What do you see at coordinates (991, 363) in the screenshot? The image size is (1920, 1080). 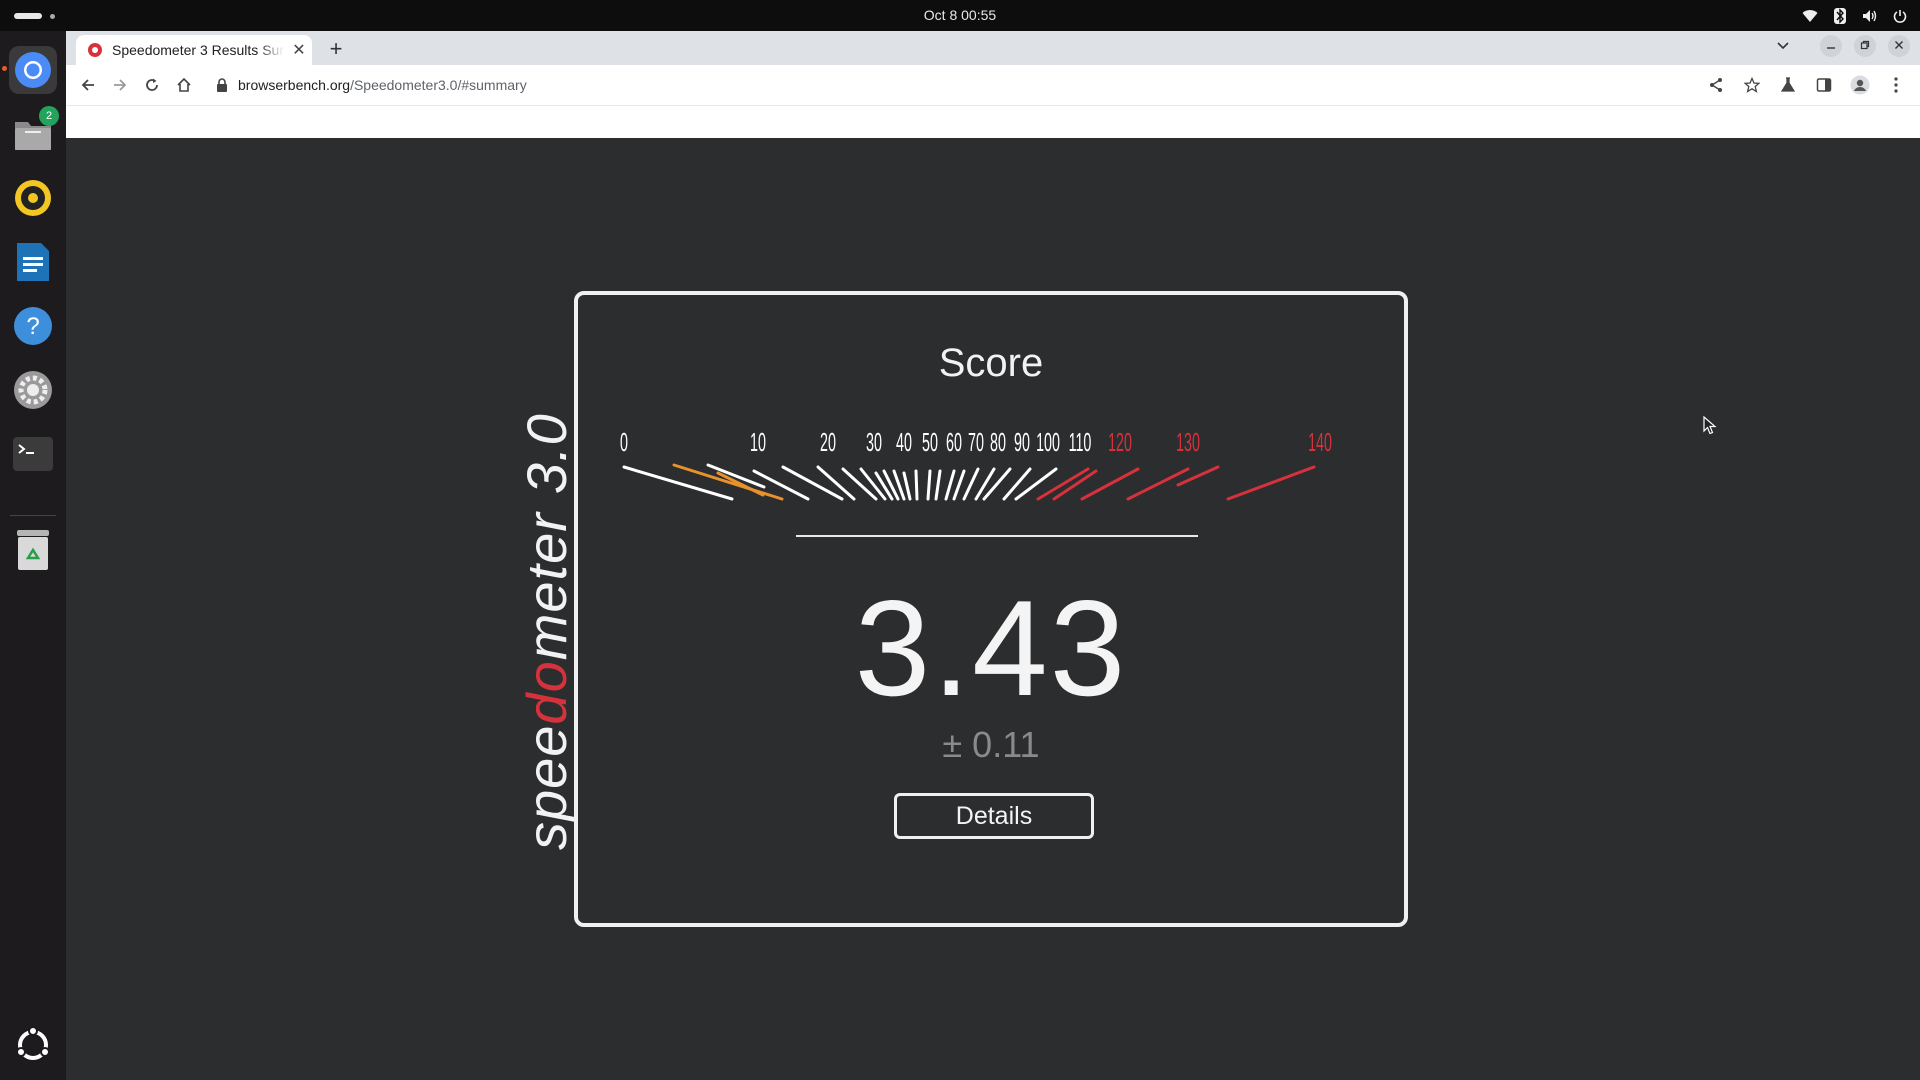 I see `score-title: Score` at bounding box center [991, 363].